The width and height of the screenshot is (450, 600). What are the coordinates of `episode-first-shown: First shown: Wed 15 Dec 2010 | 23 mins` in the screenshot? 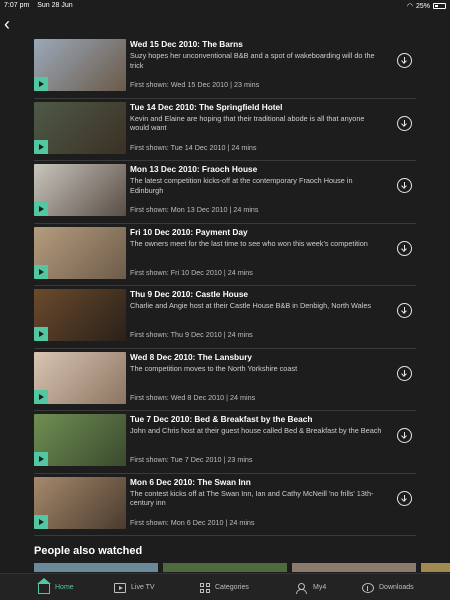 It's located at (195, 84).